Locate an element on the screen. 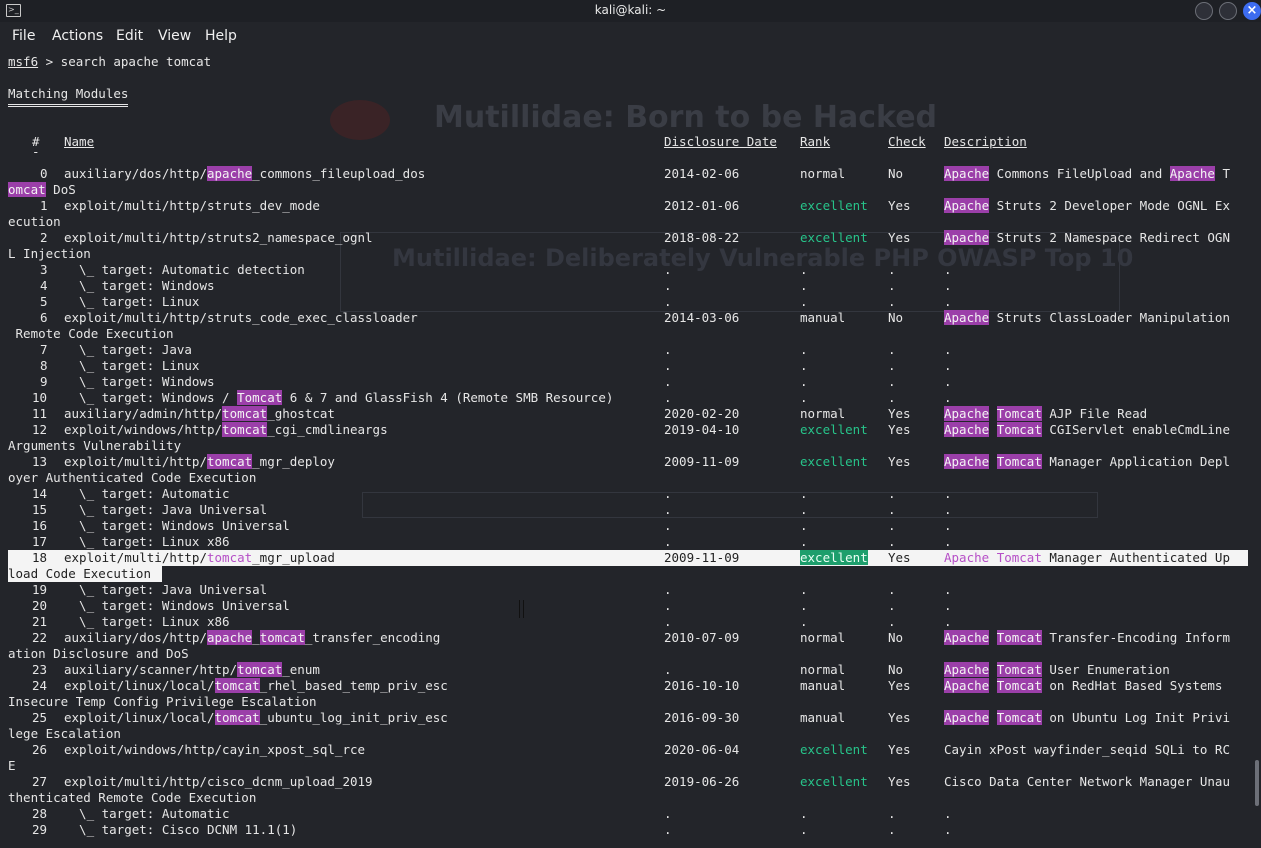 The height and width of the screenshot is (848, 1261). description: Apache Tomcat Transfer-Encoding Inform is located at coordinates (1087, 637).